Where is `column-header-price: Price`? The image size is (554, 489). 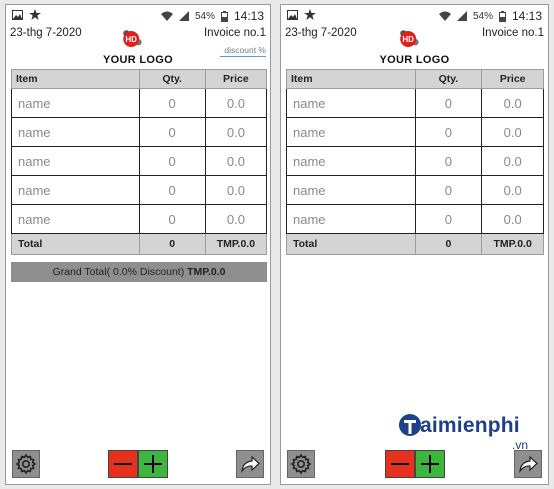 column-header-price: Price is located at coordinates (512, 79).